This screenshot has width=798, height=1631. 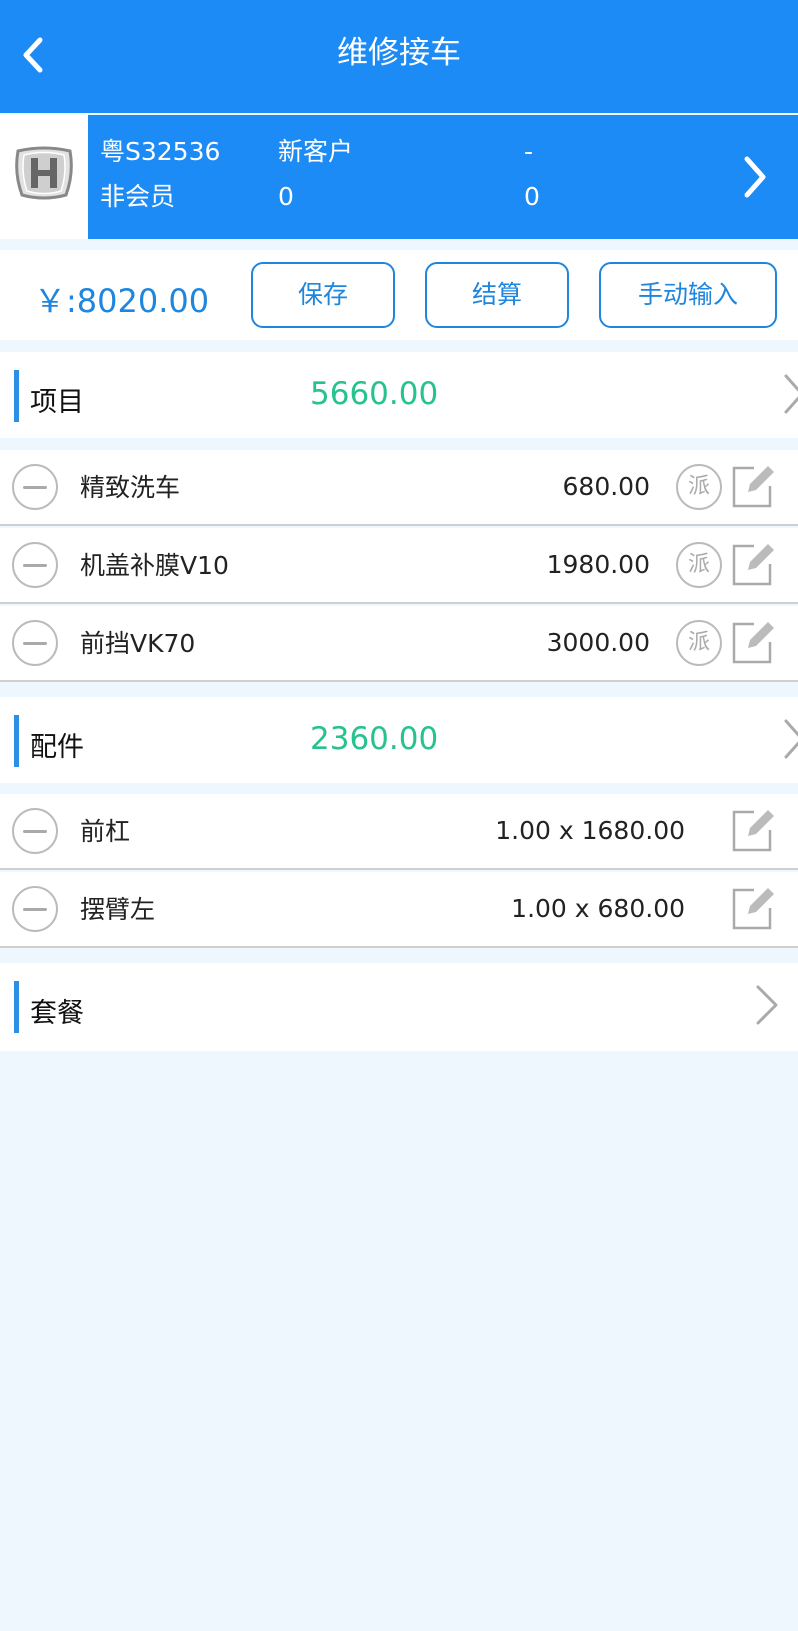 I want to click on packages-section-header: 套餐, so click(x=399, y=1007).